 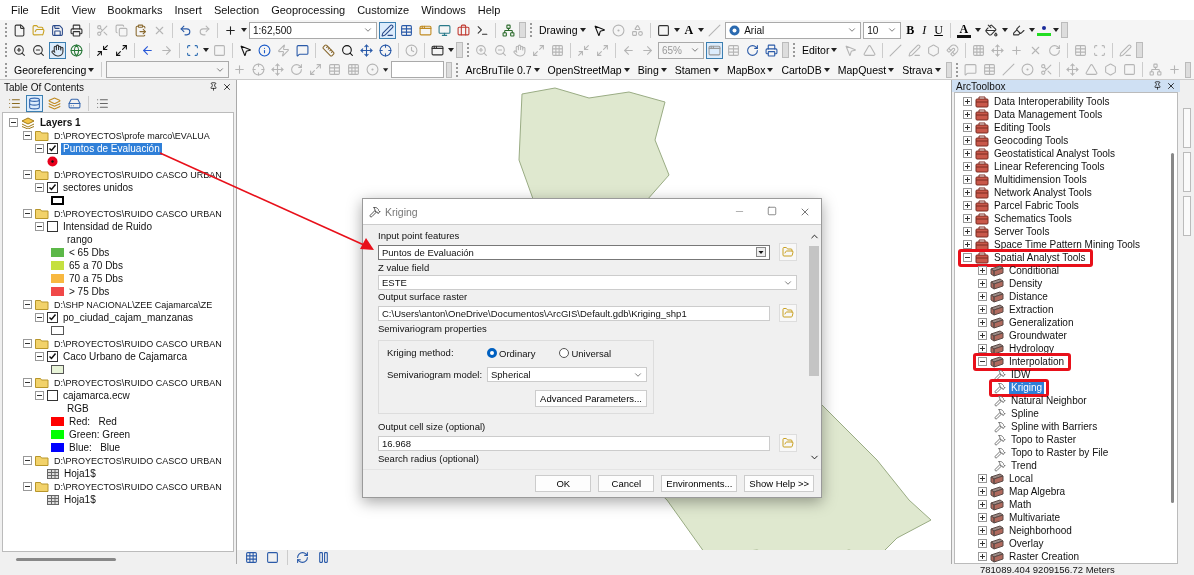 I want to click on menu-item: Edit, so click(x=50, y=10).